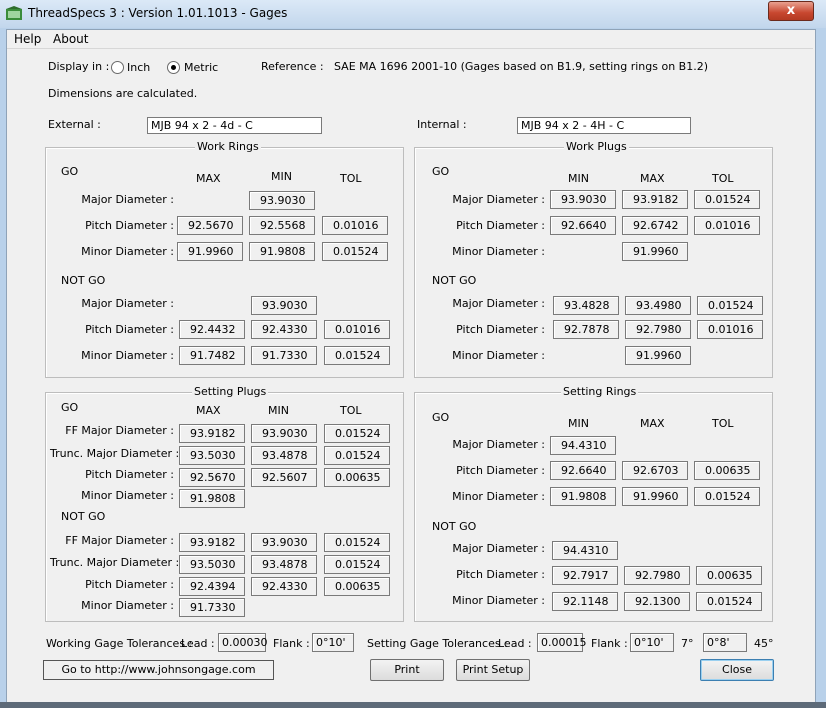 The height and width of the screenshot is (708, 826). Describe the element at coordinates (129, 329) in the screenshot. I see `wr-notgo-pitch-label: Pitch Diameter :` at that location.